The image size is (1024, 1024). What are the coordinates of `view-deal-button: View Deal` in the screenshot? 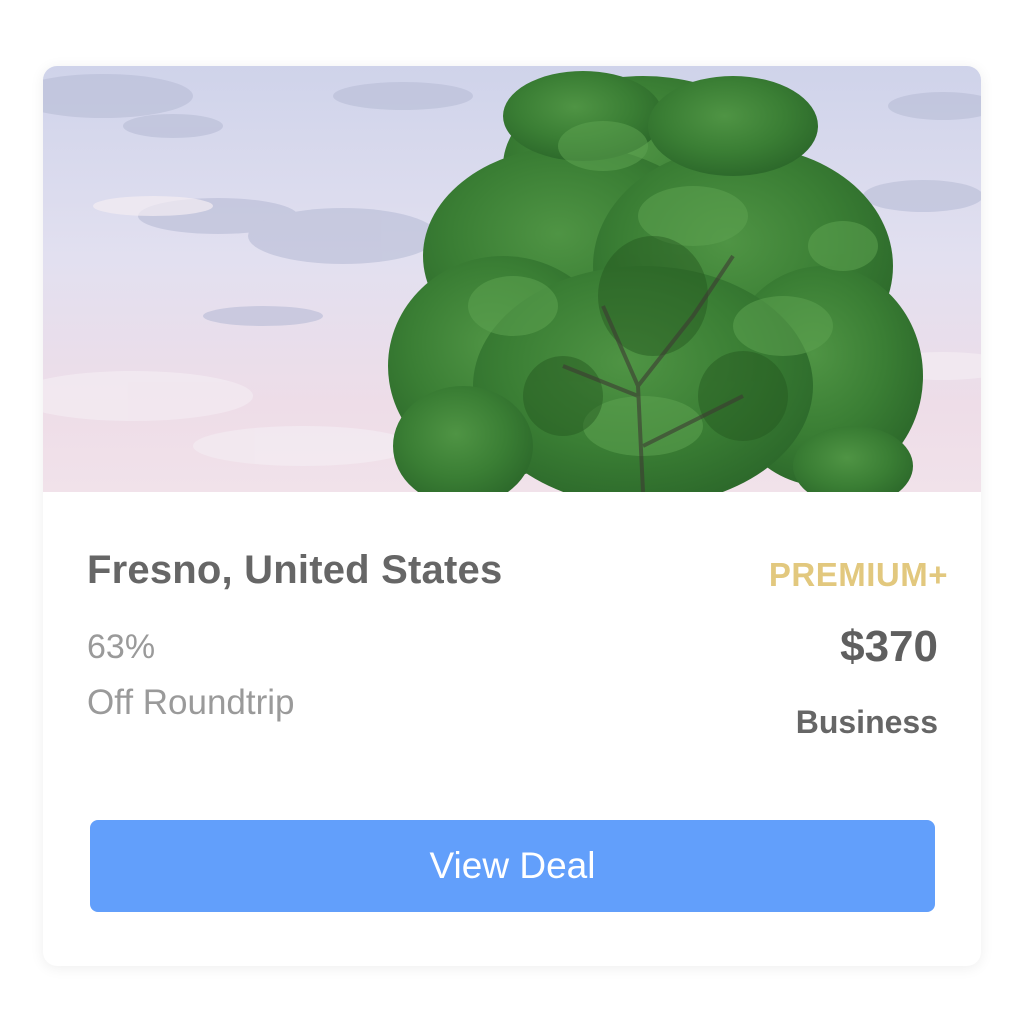 It's located at (512, 866).